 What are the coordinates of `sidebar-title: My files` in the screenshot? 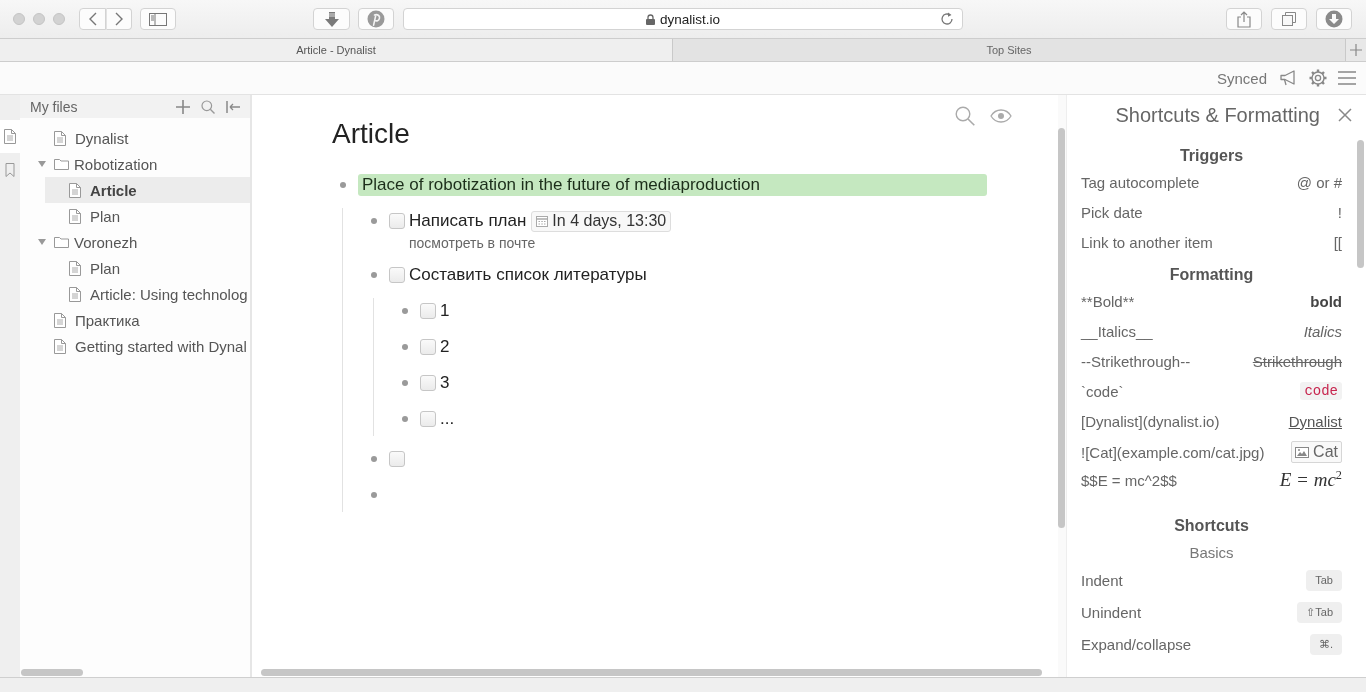 It's located at (54, 106).